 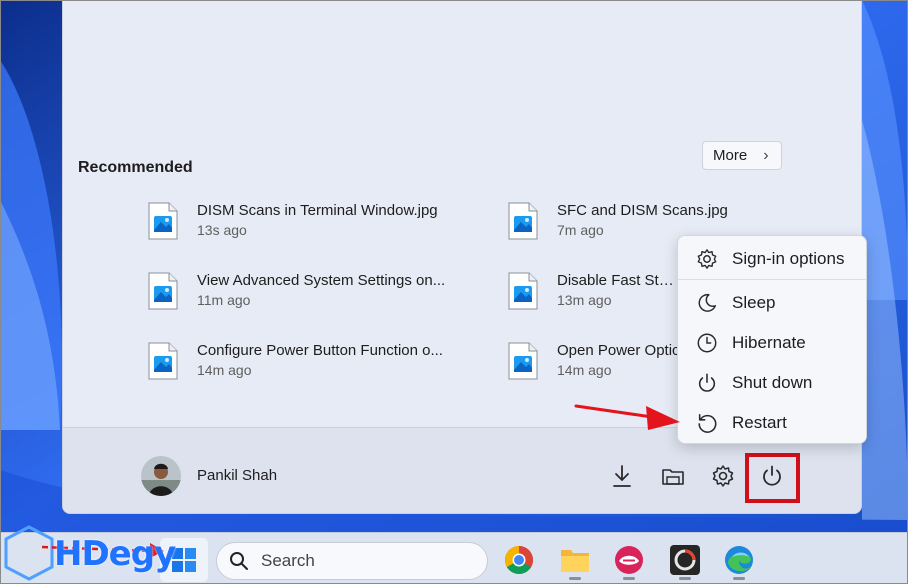 I want to click on more-button: More ›, so click(x=742, y=155).